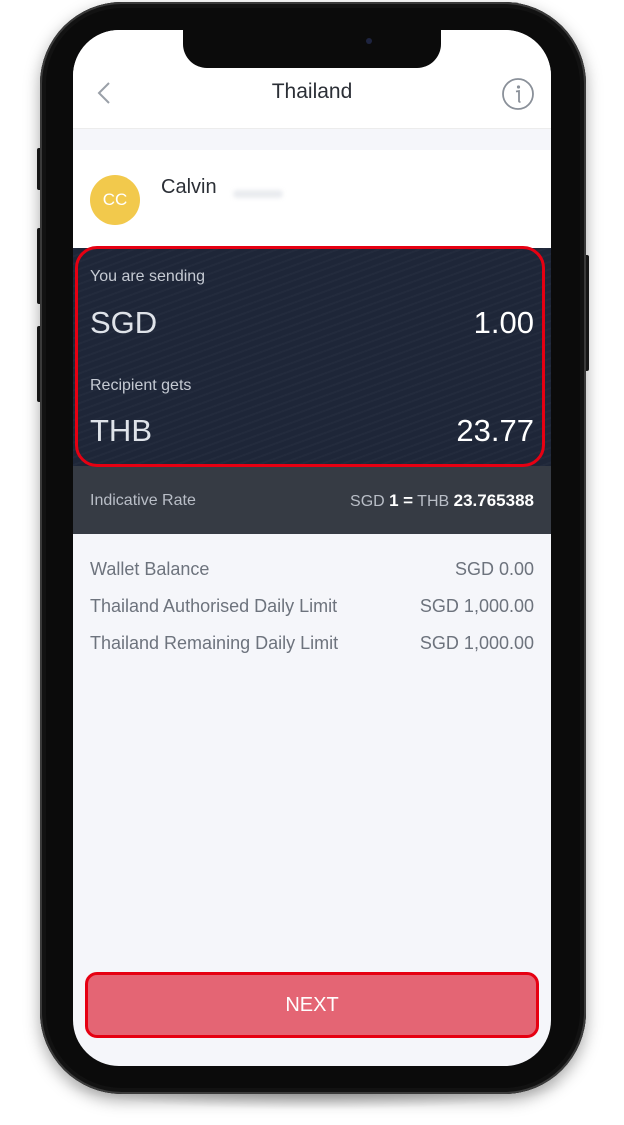 The height and width of the screenshot is (1125, 624). I want to click on phone-notch, so click(312, 49).